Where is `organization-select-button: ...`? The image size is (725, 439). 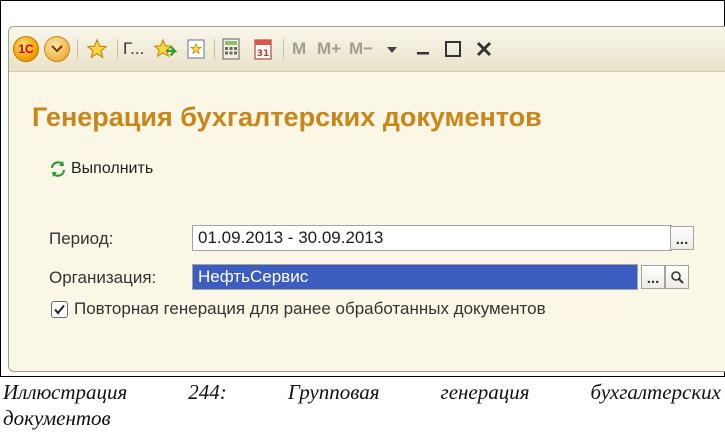
organization-select-button: ... is located at coordinates (653, 277).